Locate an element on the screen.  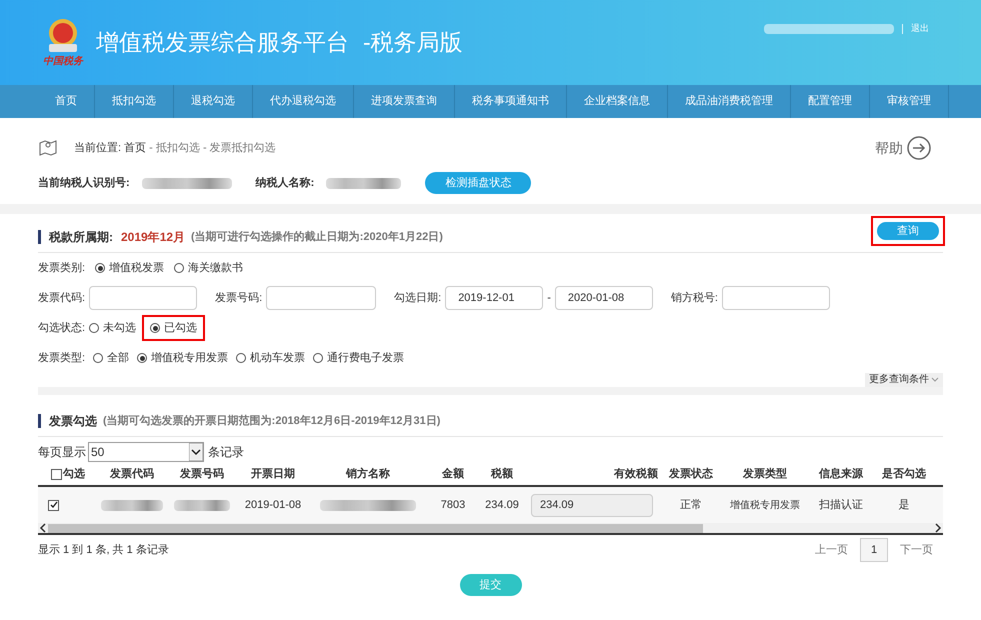
scroll-right-icon is located at coordinates (938, 528).